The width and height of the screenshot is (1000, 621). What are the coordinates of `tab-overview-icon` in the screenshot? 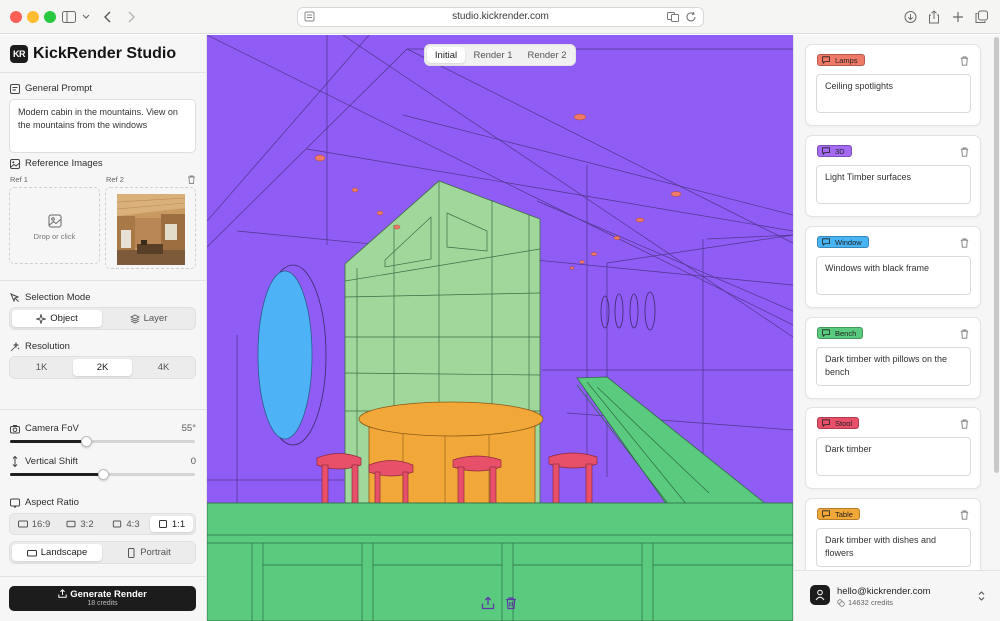 It's located at (981, 17).